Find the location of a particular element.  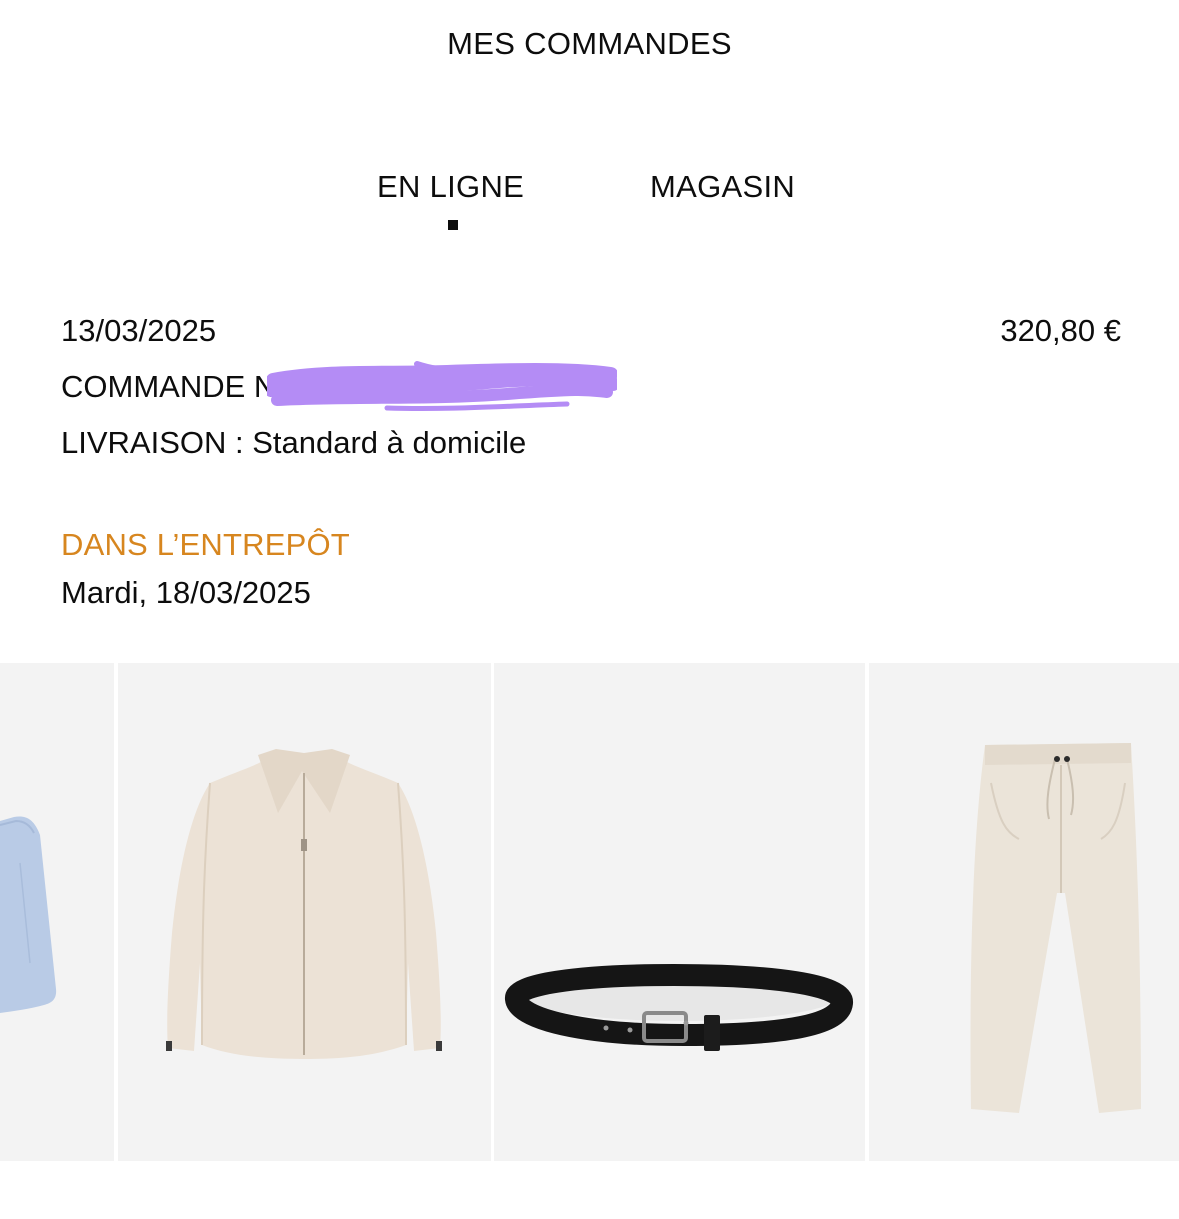

status-date: Mardi, 18/03/2025 is located at coordinates (186, 592).